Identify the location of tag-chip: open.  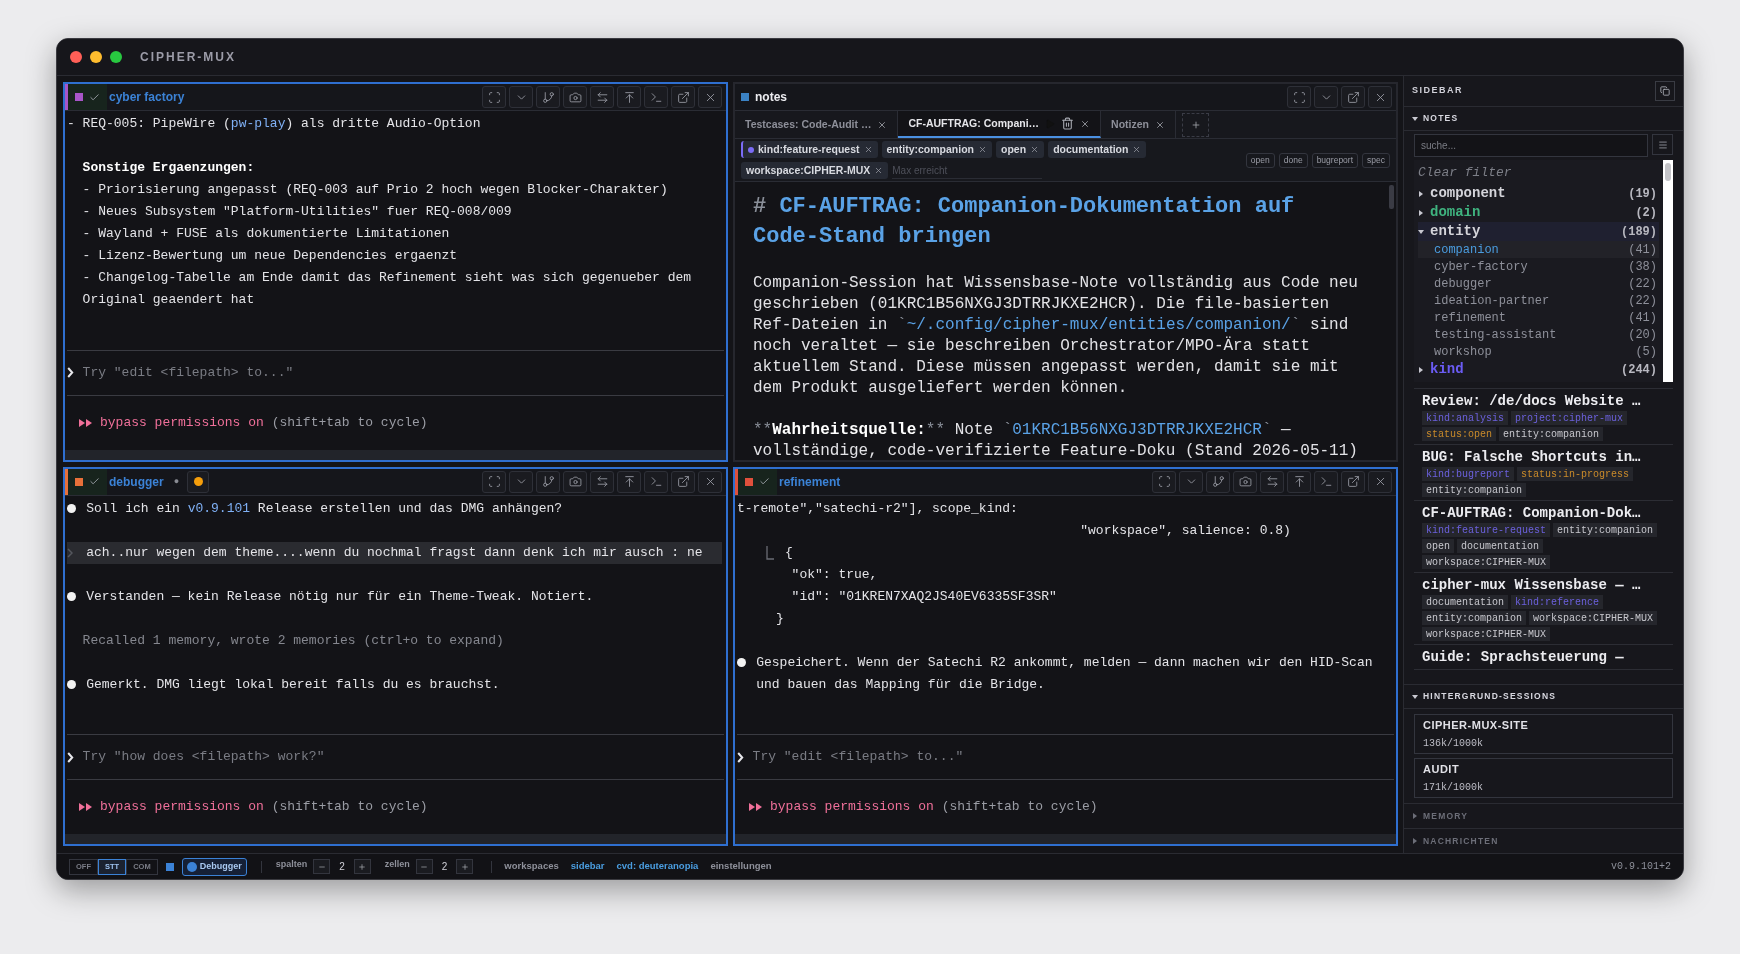
(1020, 149).